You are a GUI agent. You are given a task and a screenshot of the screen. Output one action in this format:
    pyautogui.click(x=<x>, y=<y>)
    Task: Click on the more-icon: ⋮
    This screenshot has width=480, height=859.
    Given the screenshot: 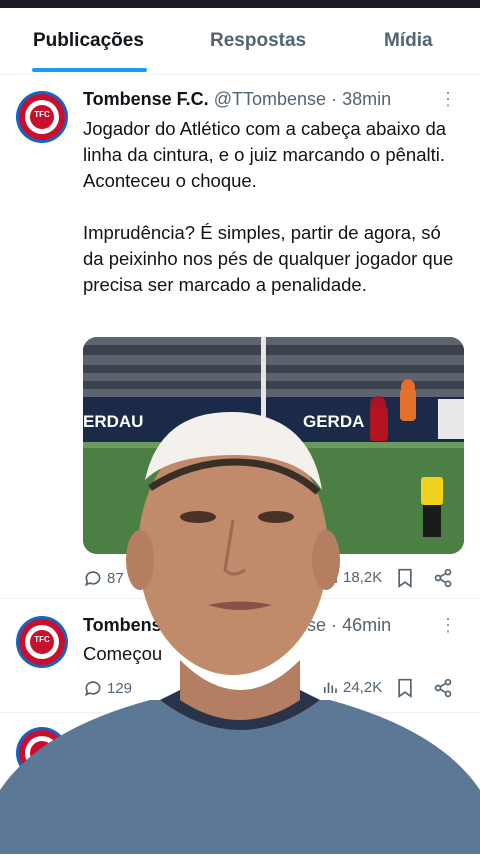 What is the action you would take?
    pyautogui.click(x=448, y=99)
    